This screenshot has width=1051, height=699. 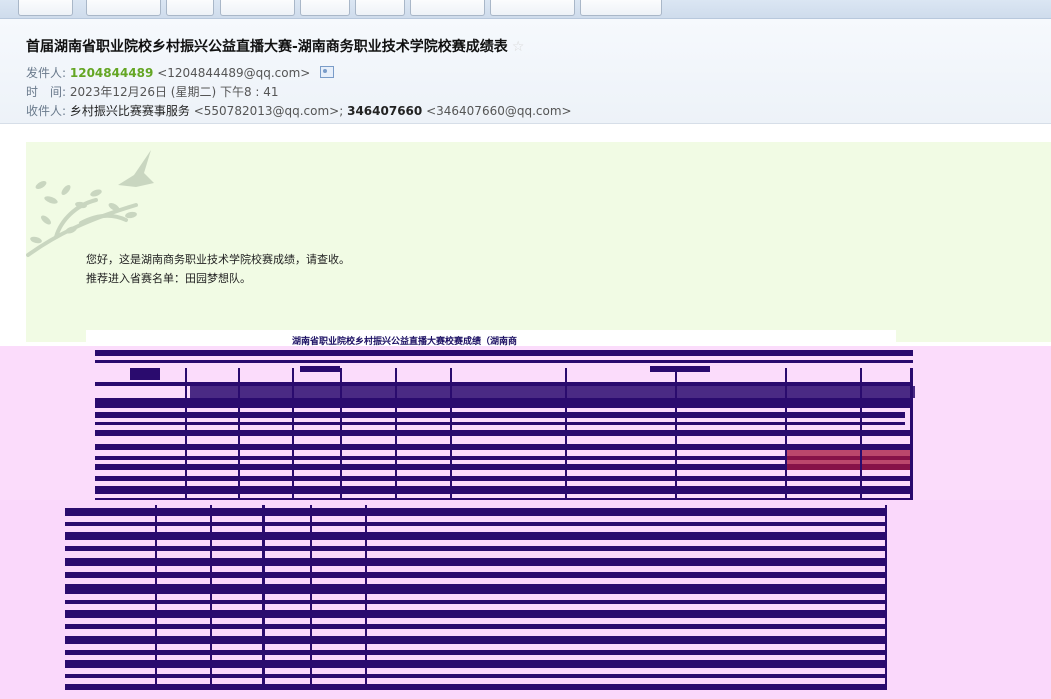 I want to click on recipient-name: 346407660, so click(x=384, y=111).